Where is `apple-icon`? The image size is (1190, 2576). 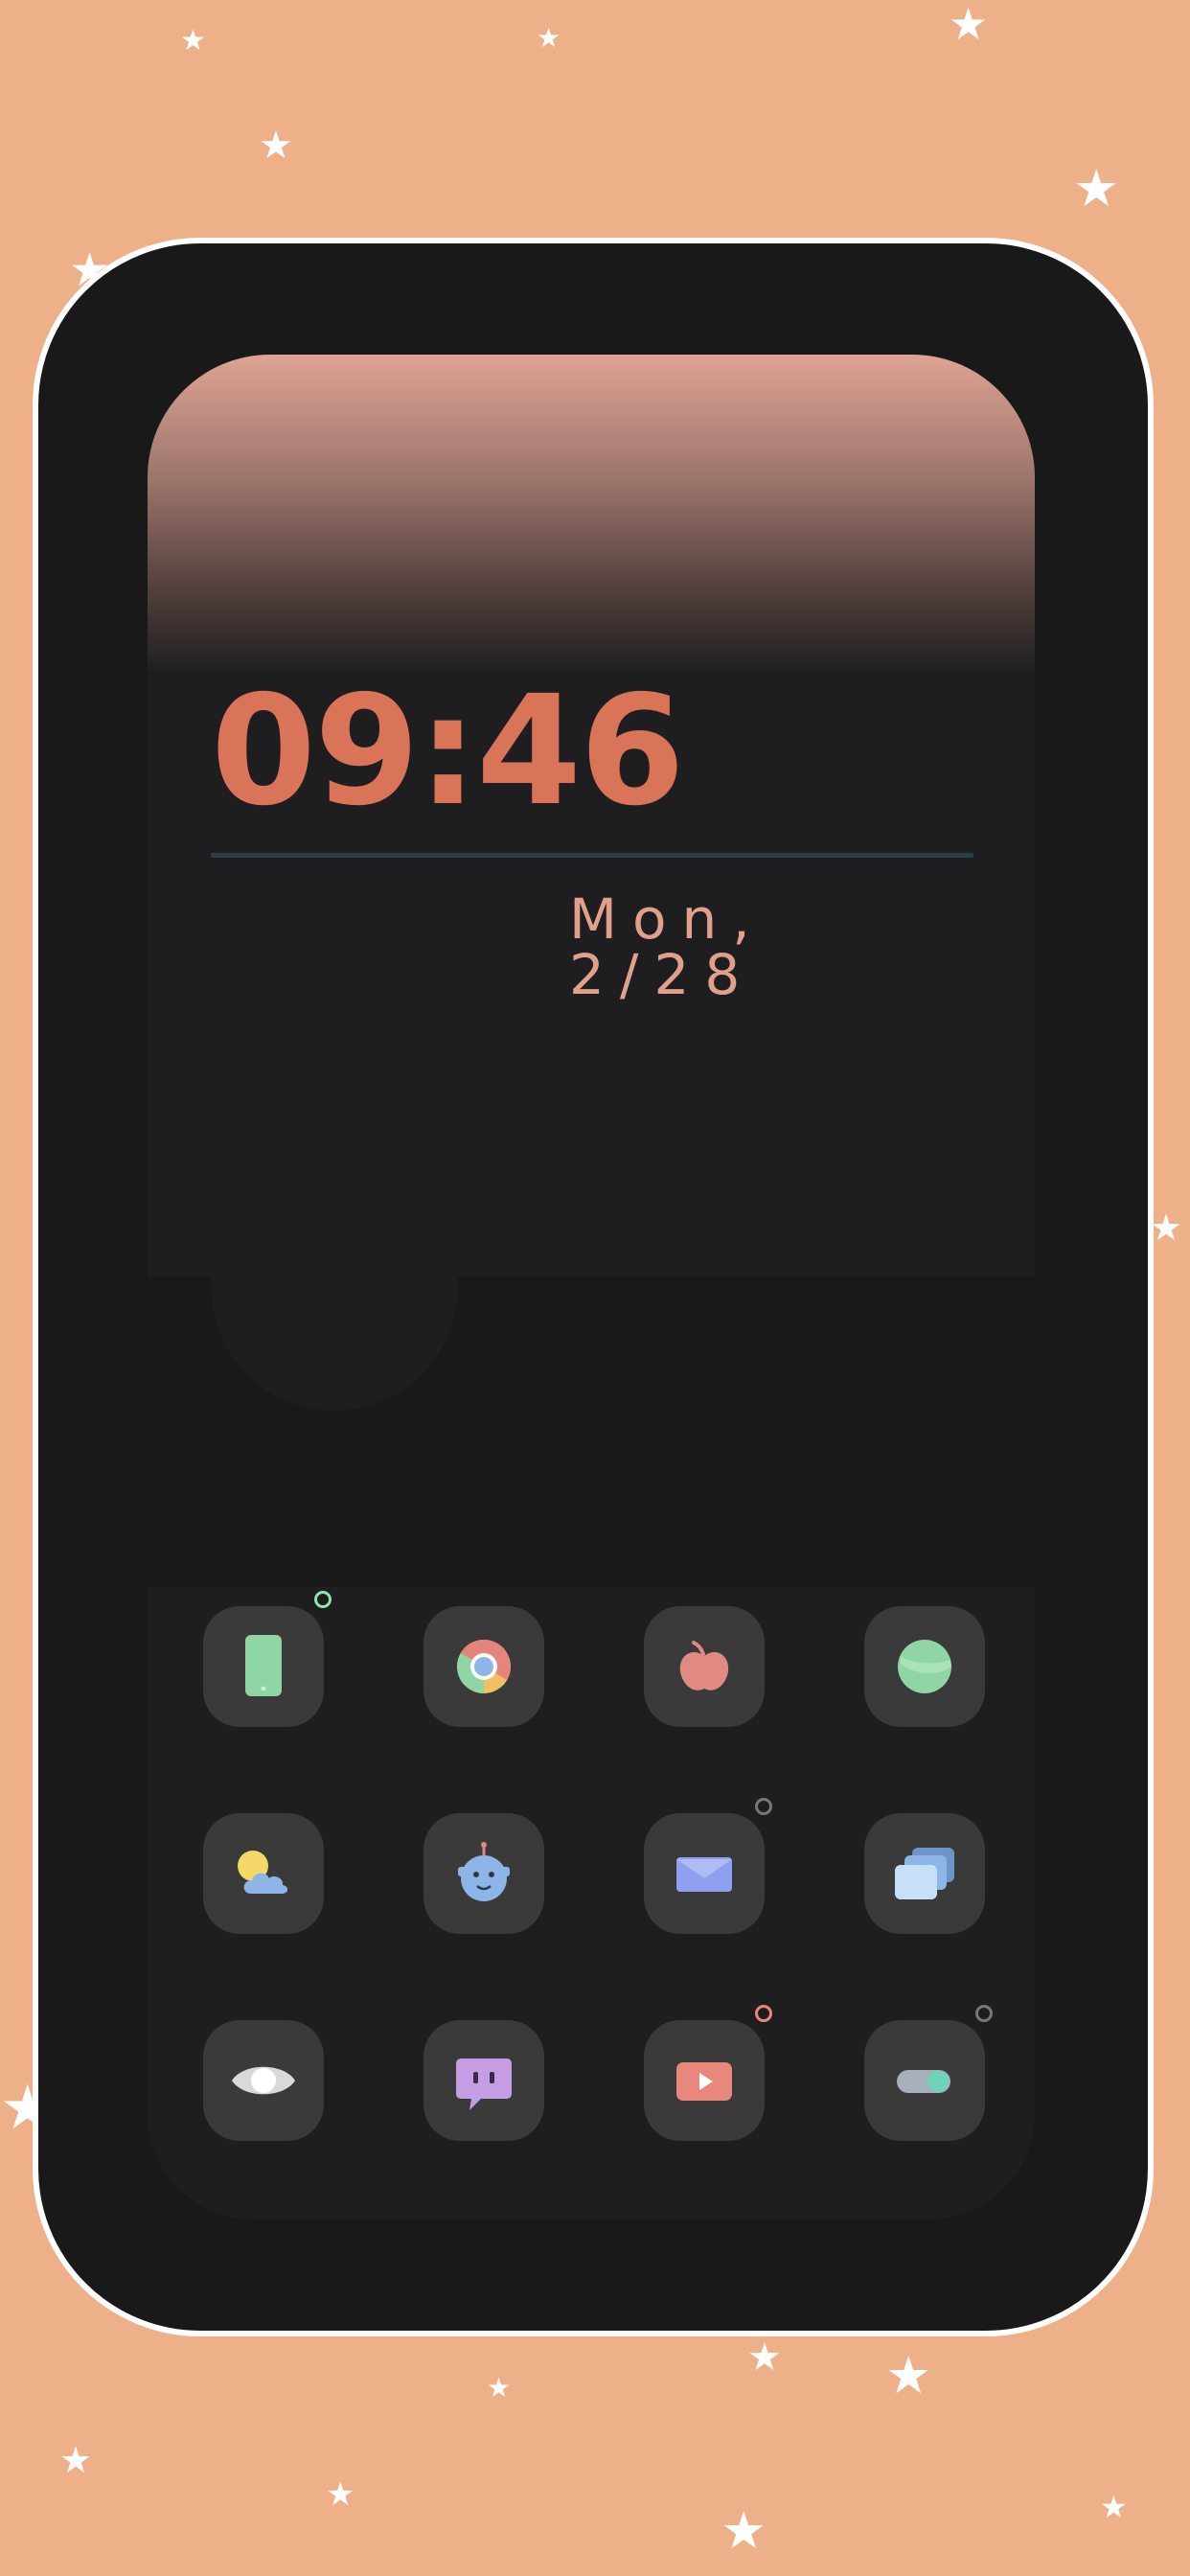
apple-icon is located at coordinates (704, 1665).